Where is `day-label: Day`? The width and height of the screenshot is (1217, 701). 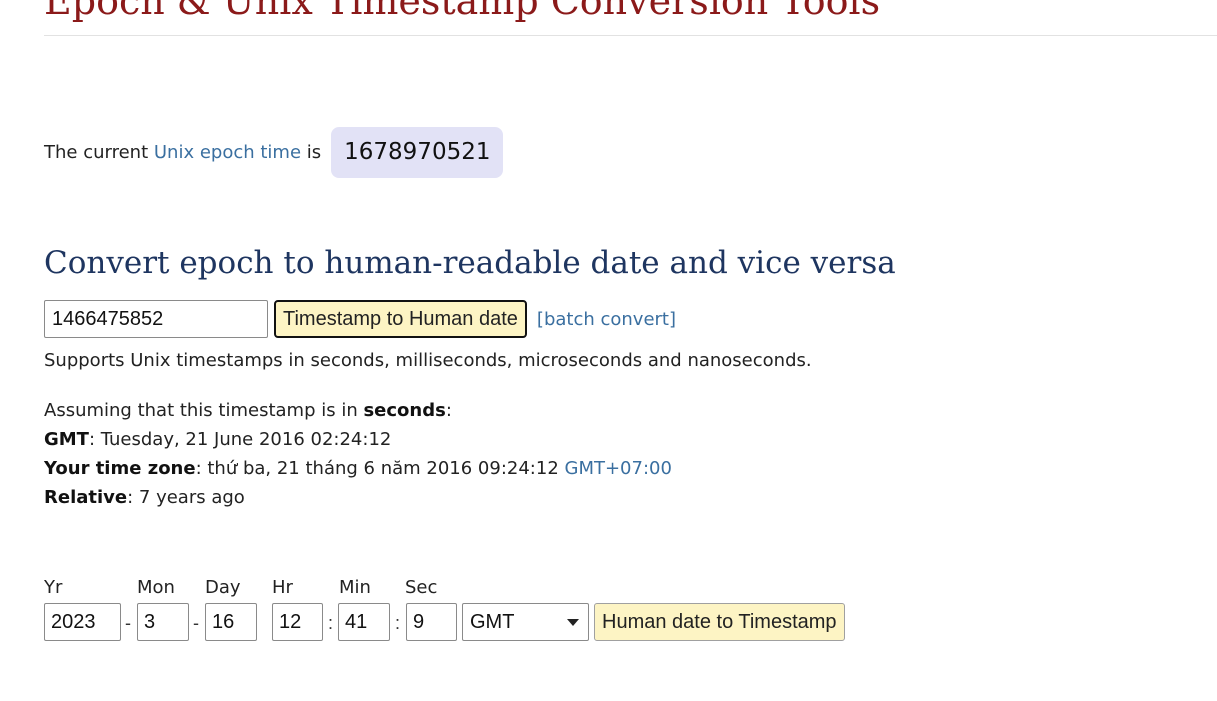
day-label: Day is located at coordinates (223, 587).